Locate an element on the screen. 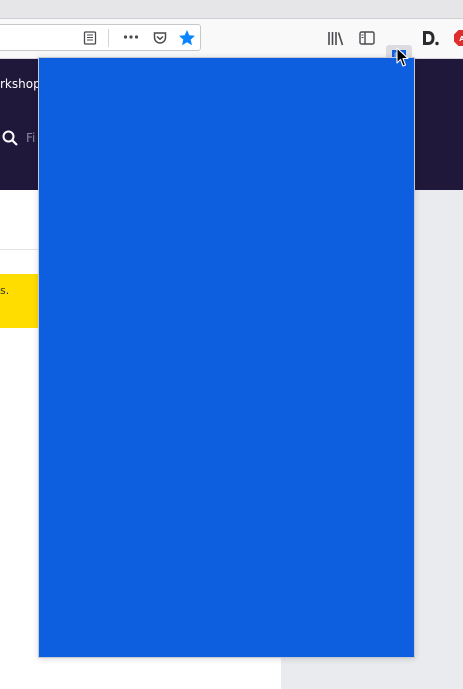  page-side-panel is located at coordinates (438, 439).